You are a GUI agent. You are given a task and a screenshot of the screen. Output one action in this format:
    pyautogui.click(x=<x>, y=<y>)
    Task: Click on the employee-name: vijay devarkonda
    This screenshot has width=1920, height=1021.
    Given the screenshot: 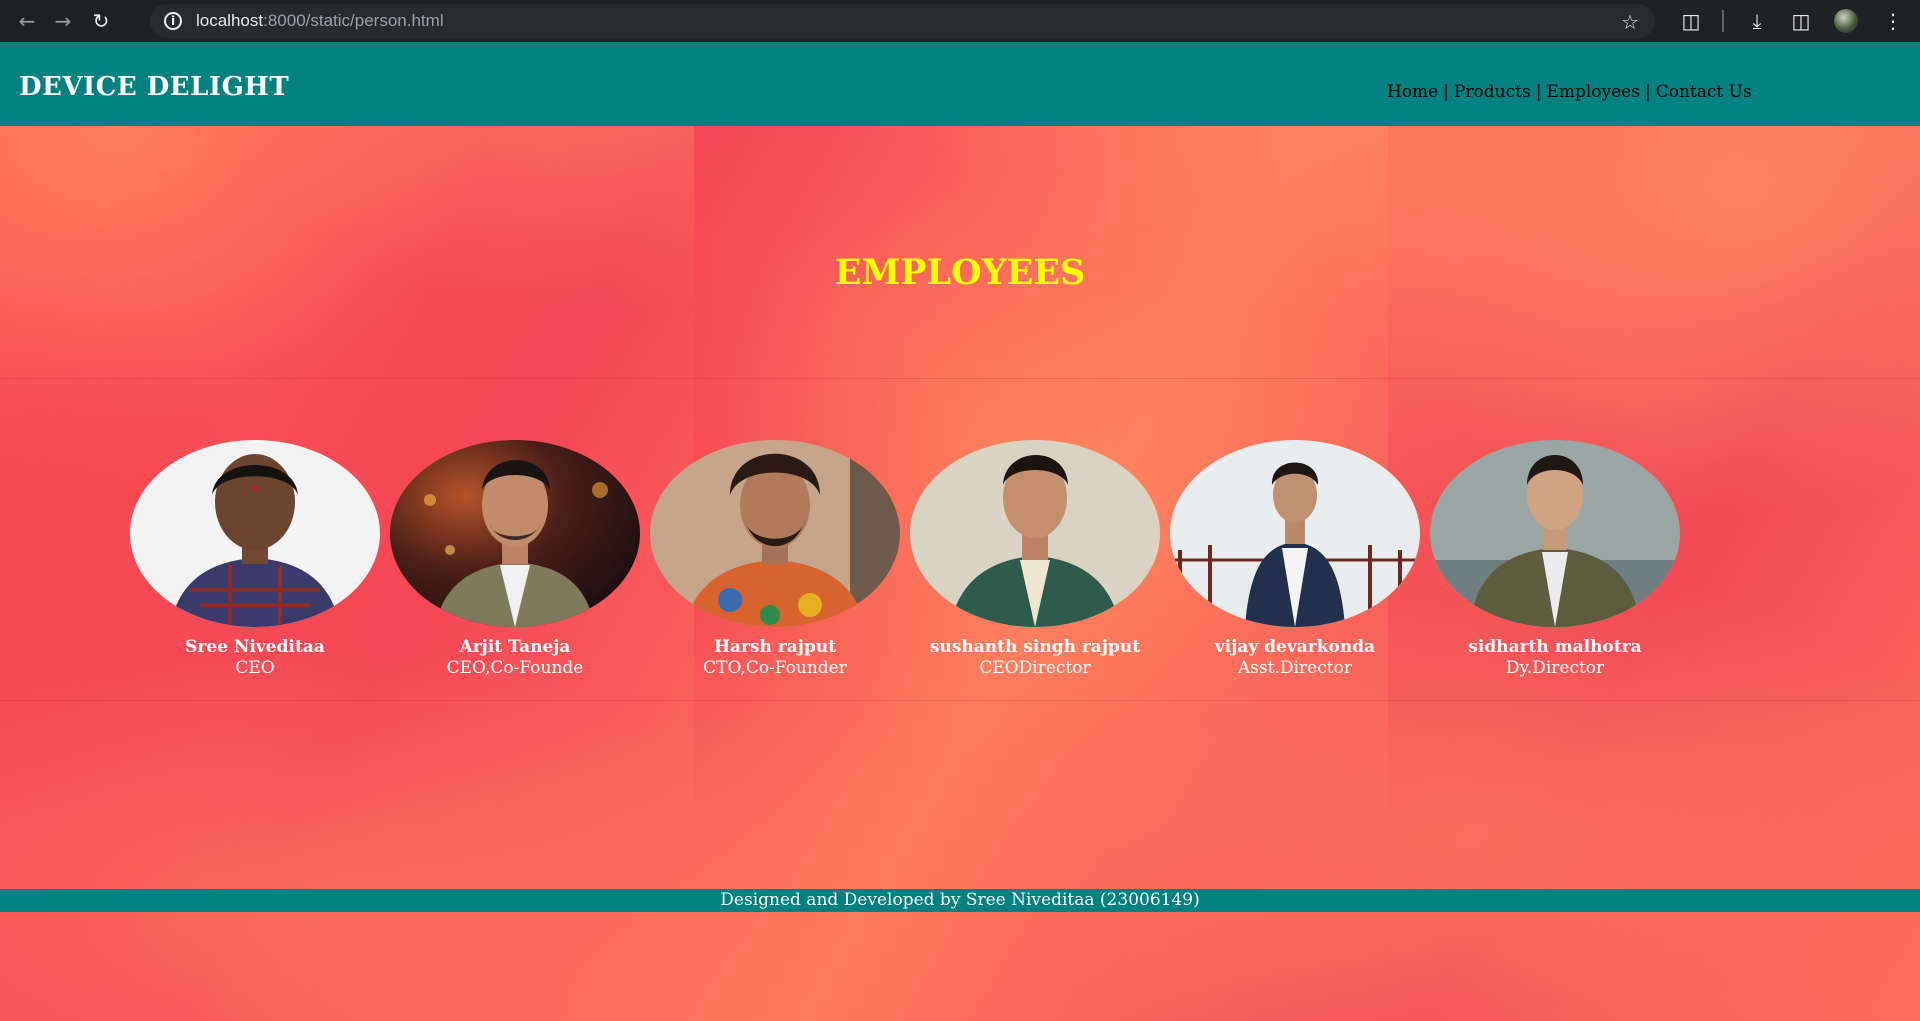 What is the action you would take?
    pyautogui.click(x=1295, y=647)
    